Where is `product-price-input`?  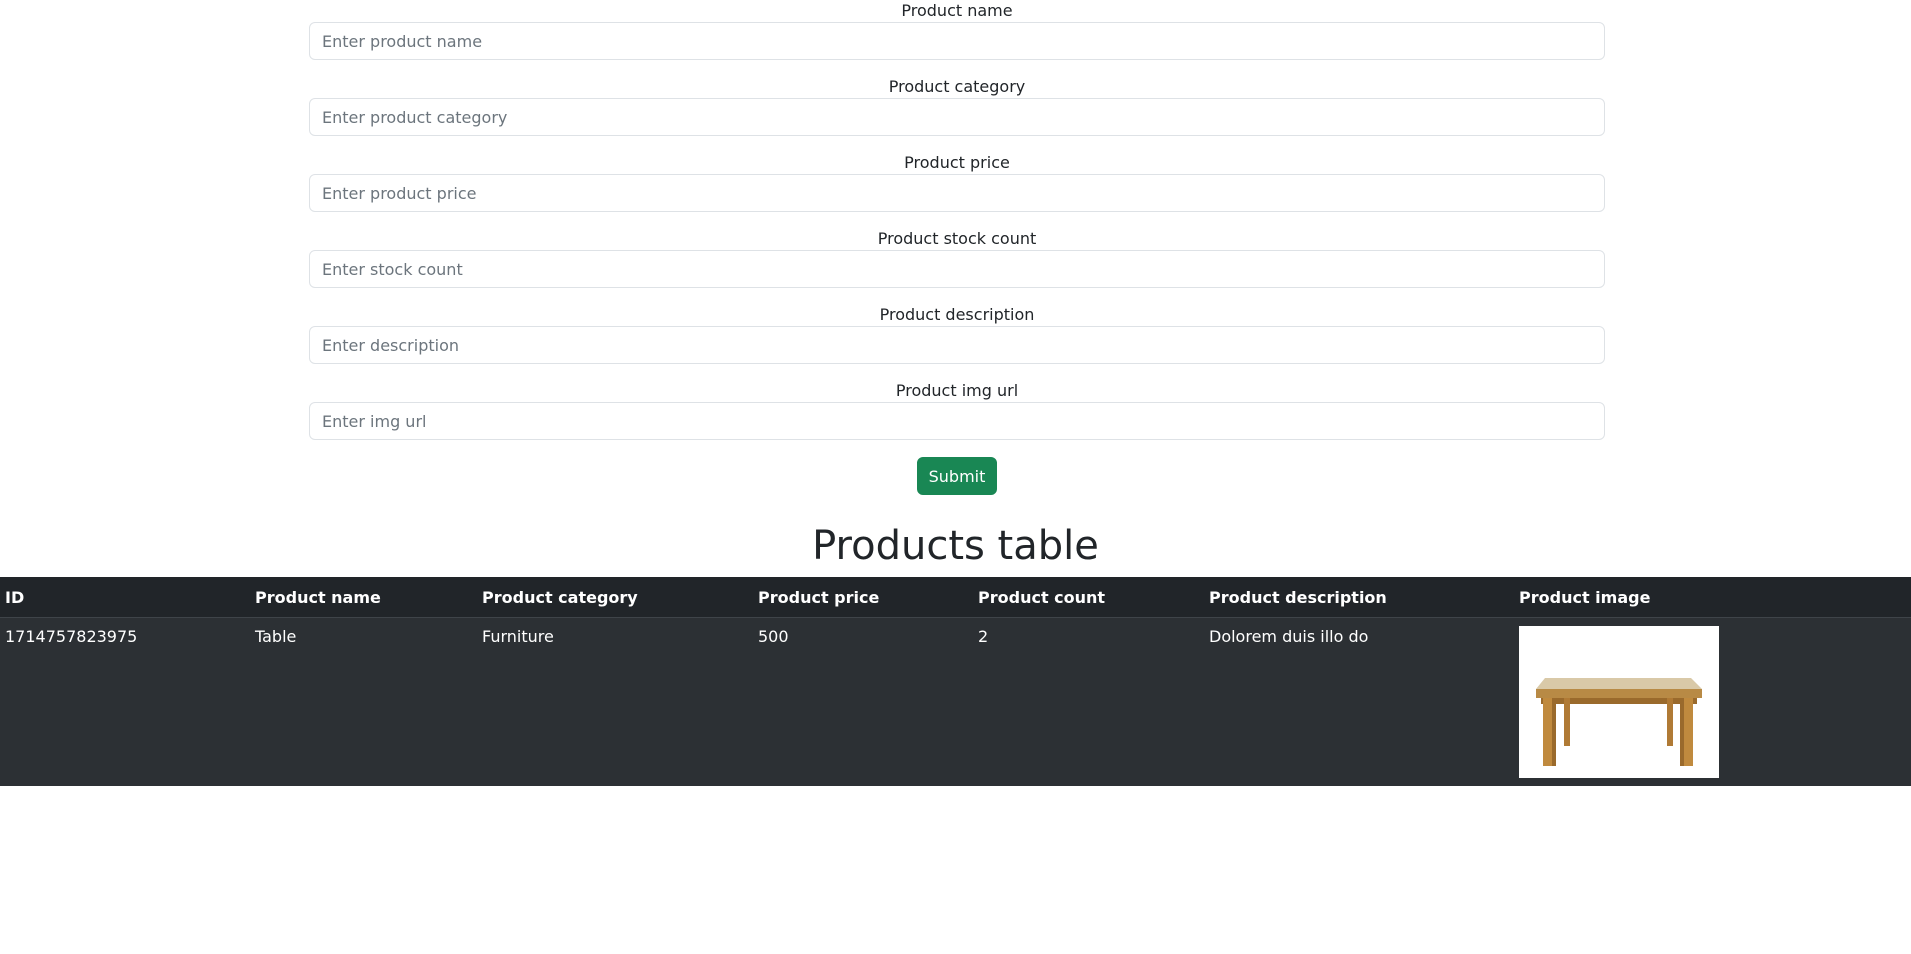
product-price-input is located at coordinates (957, 193).